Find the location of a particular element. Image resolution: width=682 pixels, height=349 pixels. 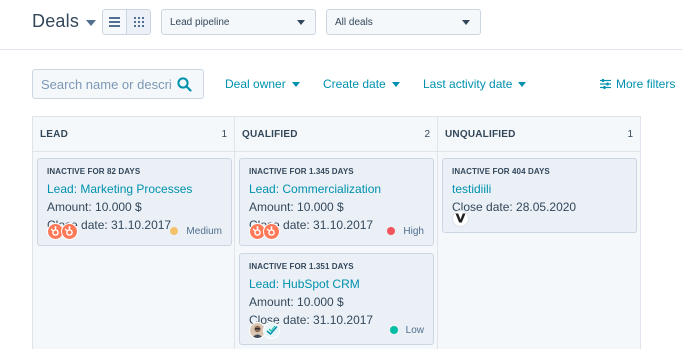

column-title: QUALIFIED is located at coordinates (270, 134).